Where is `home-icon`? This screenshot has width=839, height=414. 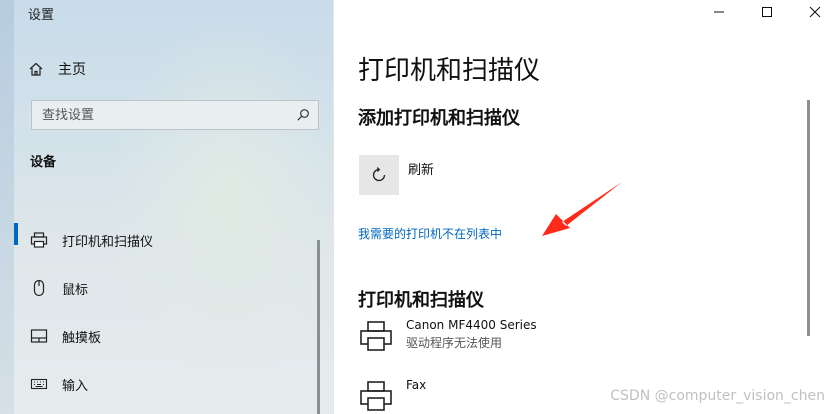
home-icon is located at coordinates (36, 69).